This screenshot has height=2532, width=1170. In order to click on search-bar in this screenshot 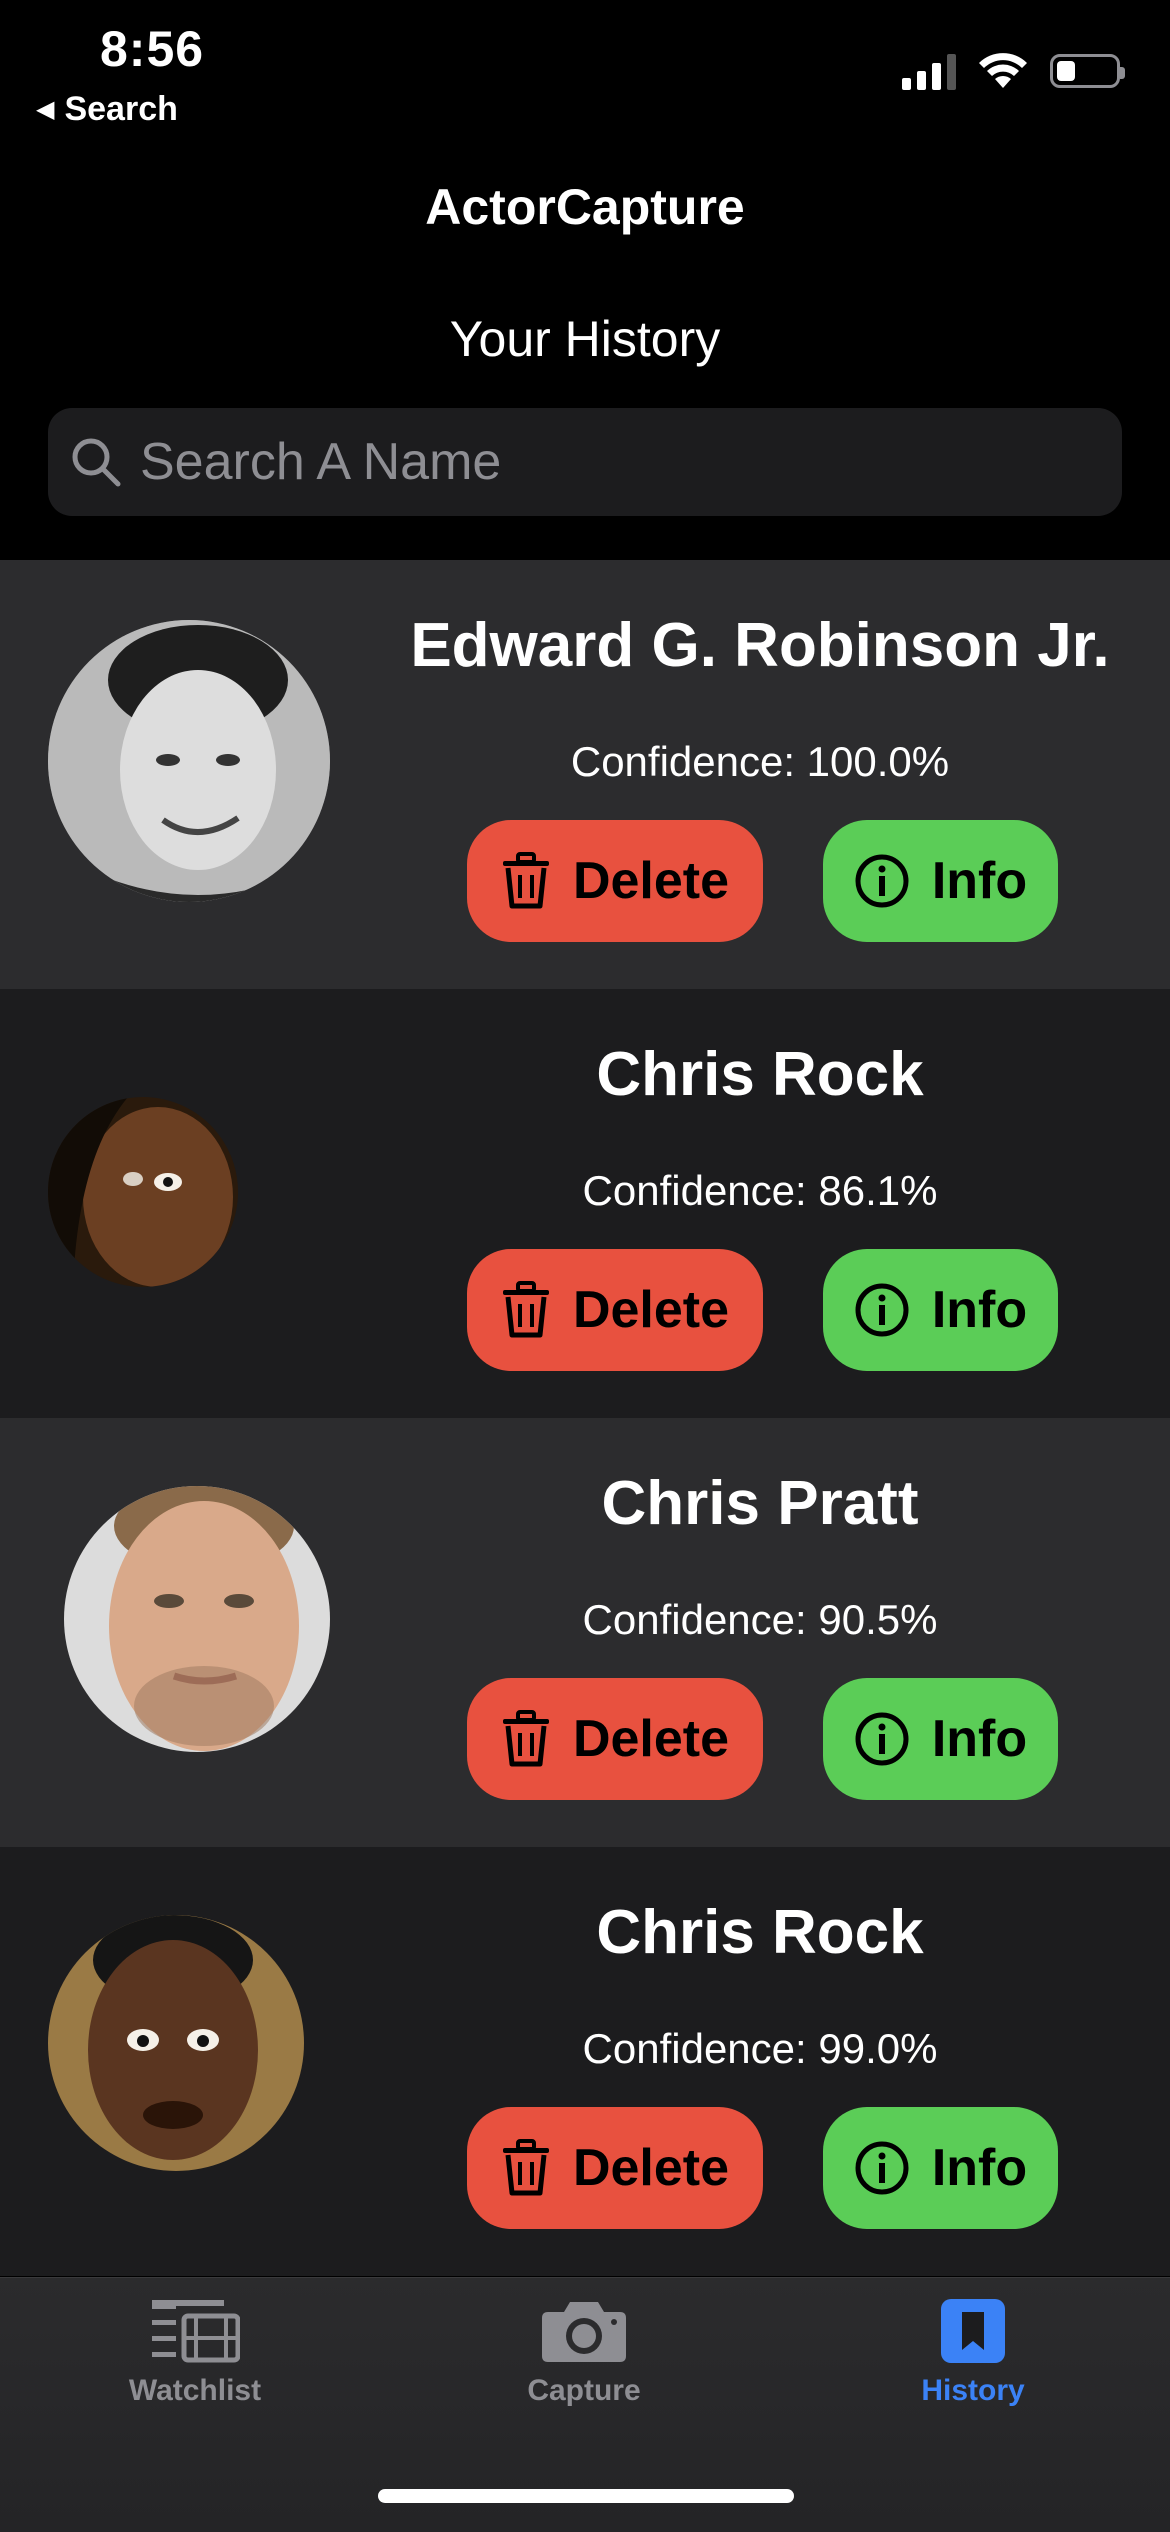, I will do `click(585, 462)`.